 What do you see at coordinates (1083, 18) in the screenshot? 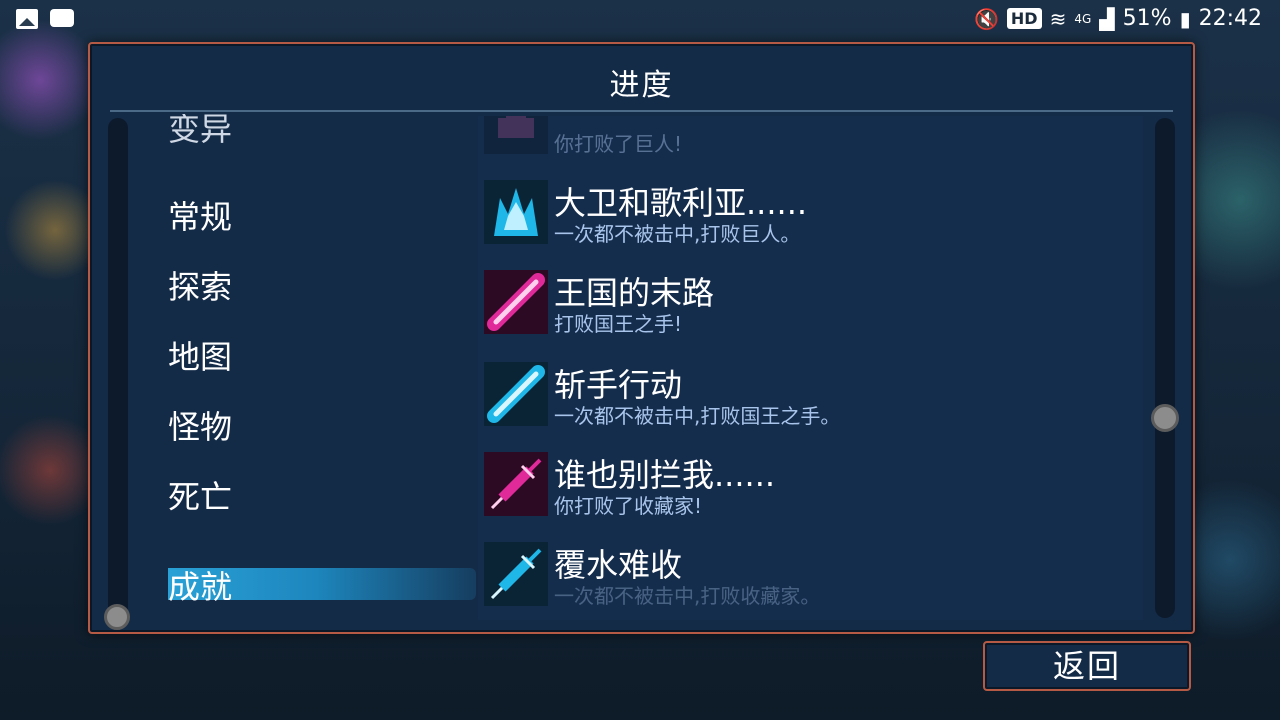
I see `network-label: 4G` at bounding box center [1083, 18].